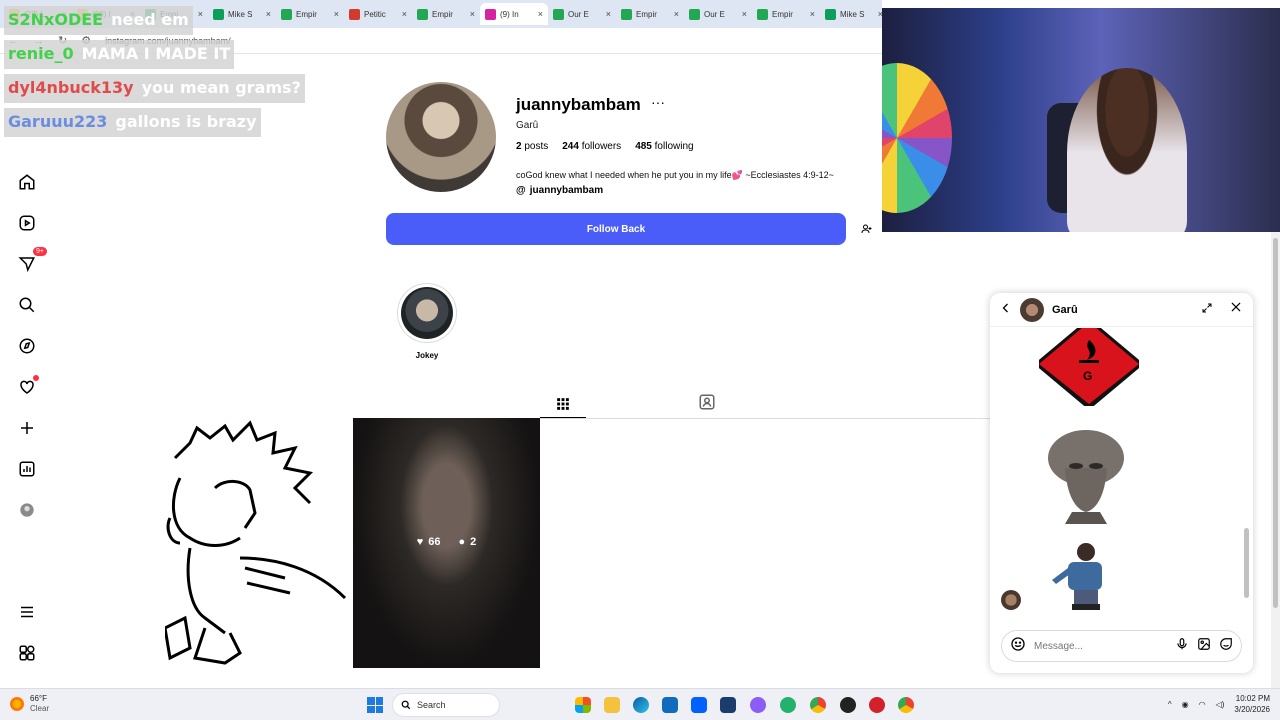 The height and width of the screenshot is (720, 1280). I want to click on clock: 10:02 PM 3/20/2026, so click(1252, 704).